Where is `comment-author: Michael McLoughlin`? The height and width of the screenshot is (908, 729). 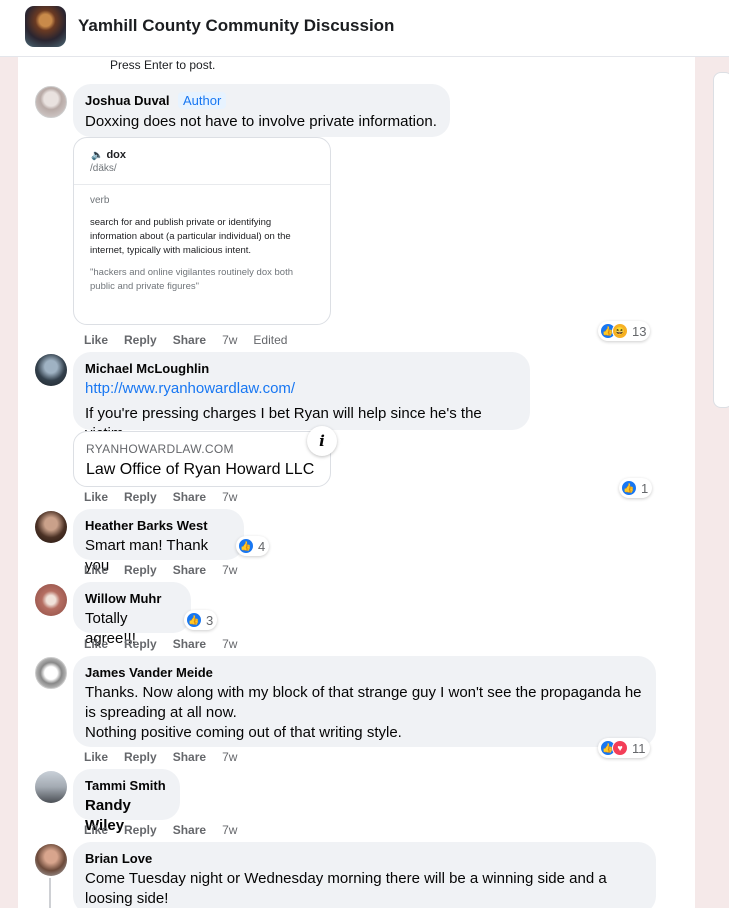 comment-author: Michael McLoughlin is located at coordinates (147, 368).